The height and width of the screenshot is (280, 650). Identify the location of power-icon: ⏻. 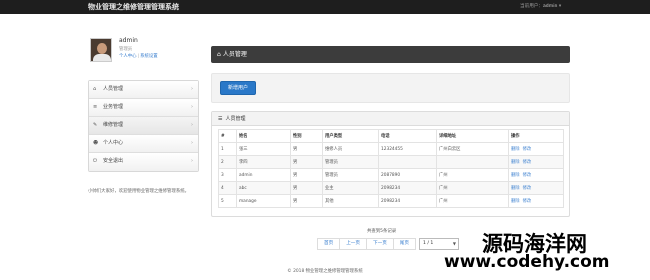
(95, 161).